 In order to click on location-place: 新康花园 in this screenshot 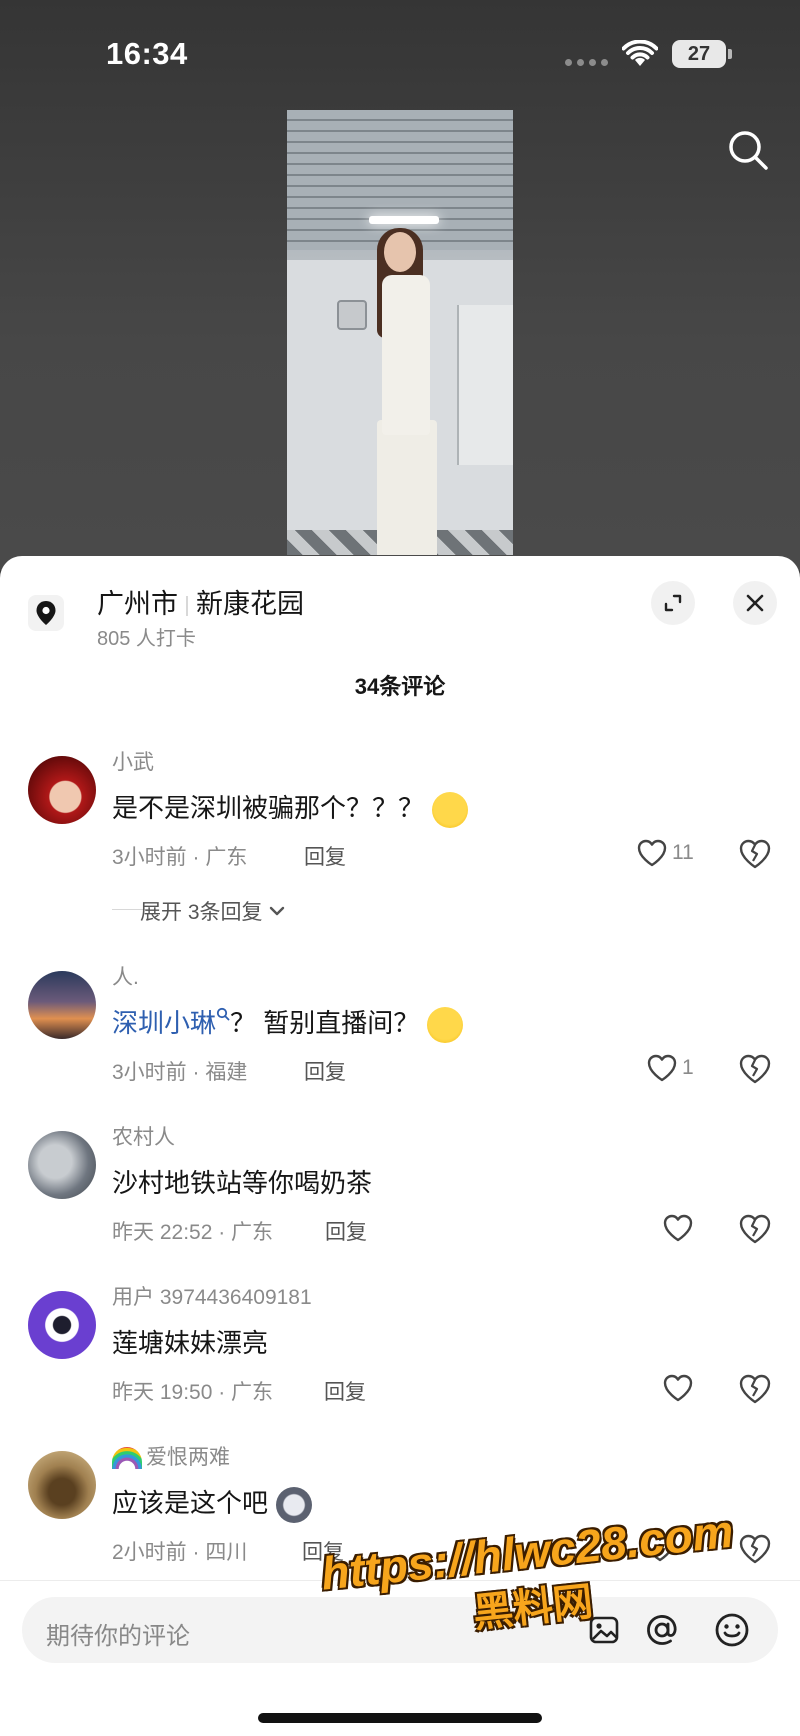, I will do `click(250, 604)`.